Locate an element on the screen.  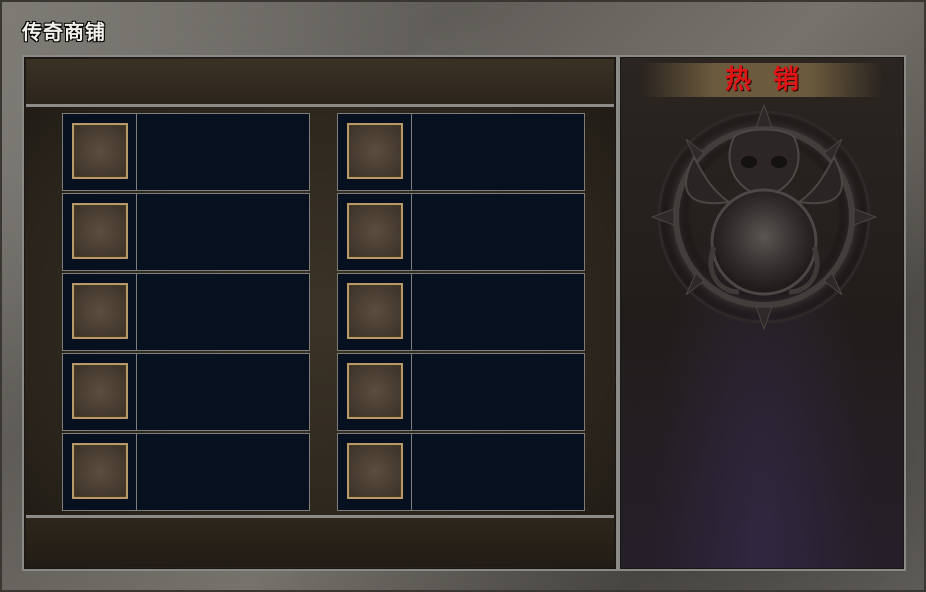
hot-sales-title: 热销 is located at coordinates (772, 80).